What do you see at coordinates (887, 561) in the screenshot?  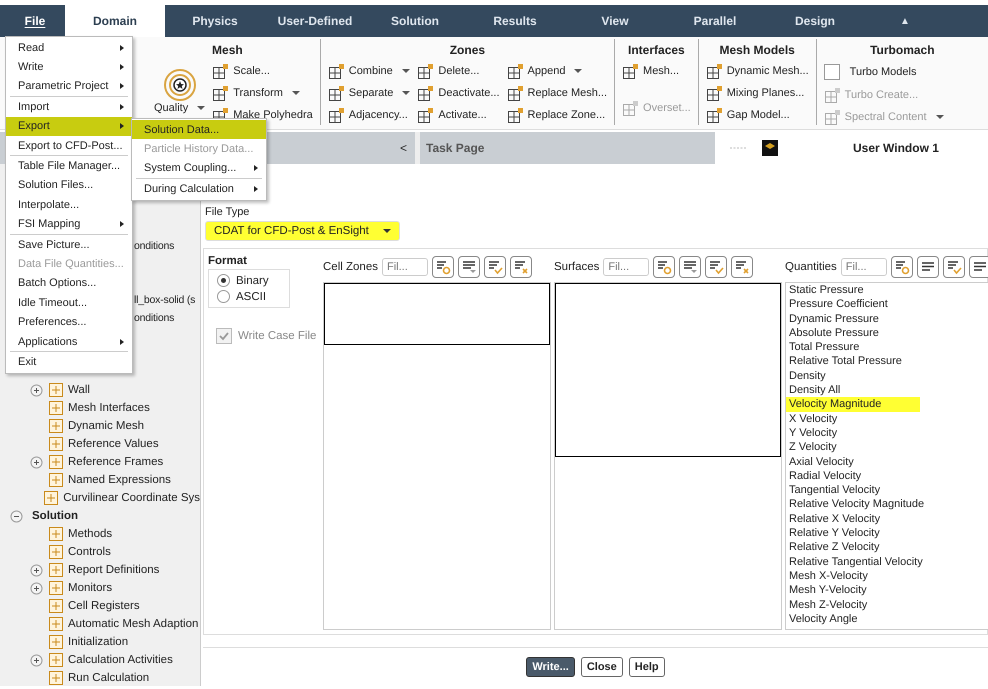 I see `list-item: Relative Tangential Velocity` at bounding box center [887, 561].